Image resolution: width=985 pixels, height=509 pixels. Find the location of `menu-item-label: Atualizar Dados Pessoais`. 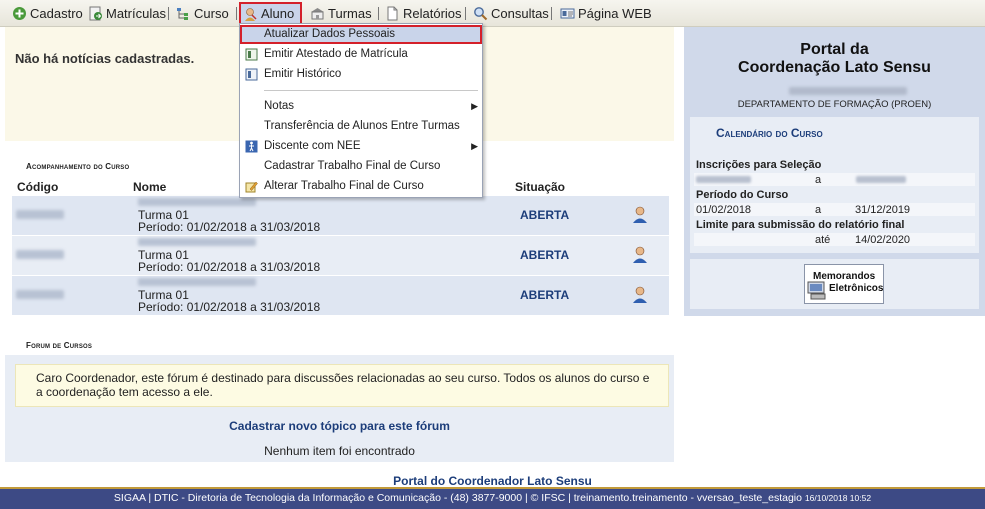

menu-item-label: Atualizar Dados Pessoais is located at coordinates (330, 34).